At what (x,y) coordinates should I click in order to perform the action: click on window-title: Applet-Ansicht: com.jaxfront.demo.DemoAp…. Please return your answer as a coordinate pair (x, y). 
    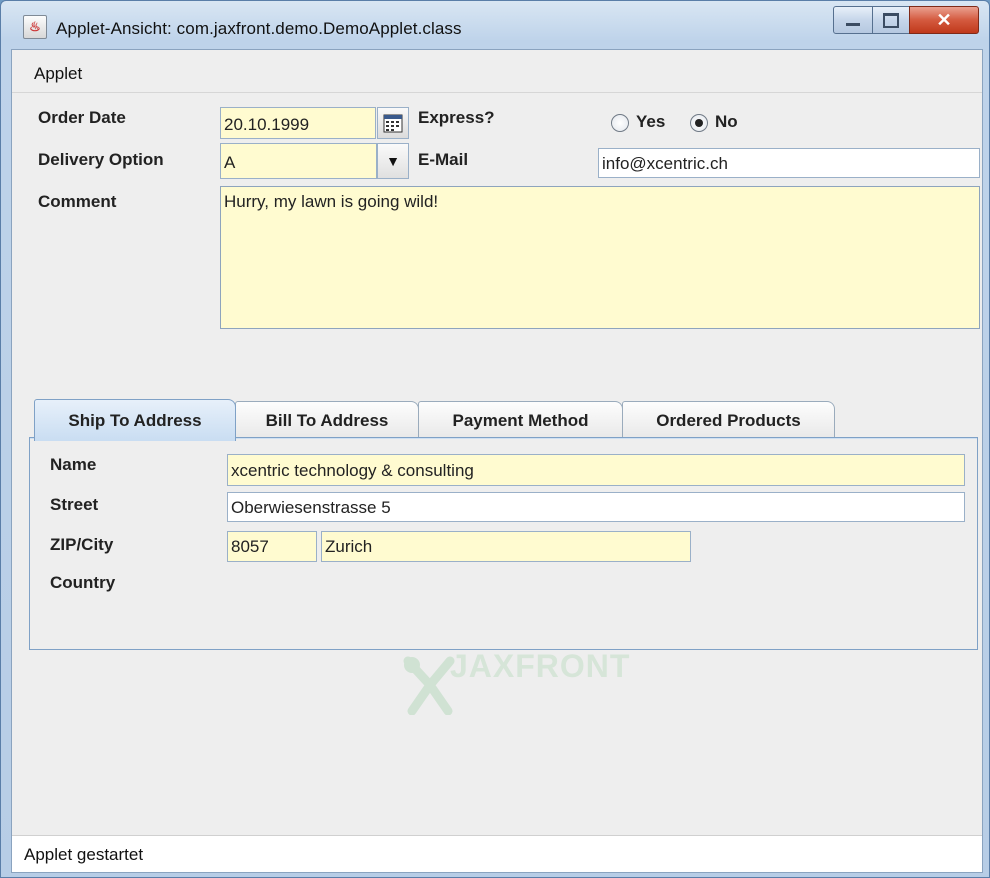
    Looking at the image, I should click on (259, 28).